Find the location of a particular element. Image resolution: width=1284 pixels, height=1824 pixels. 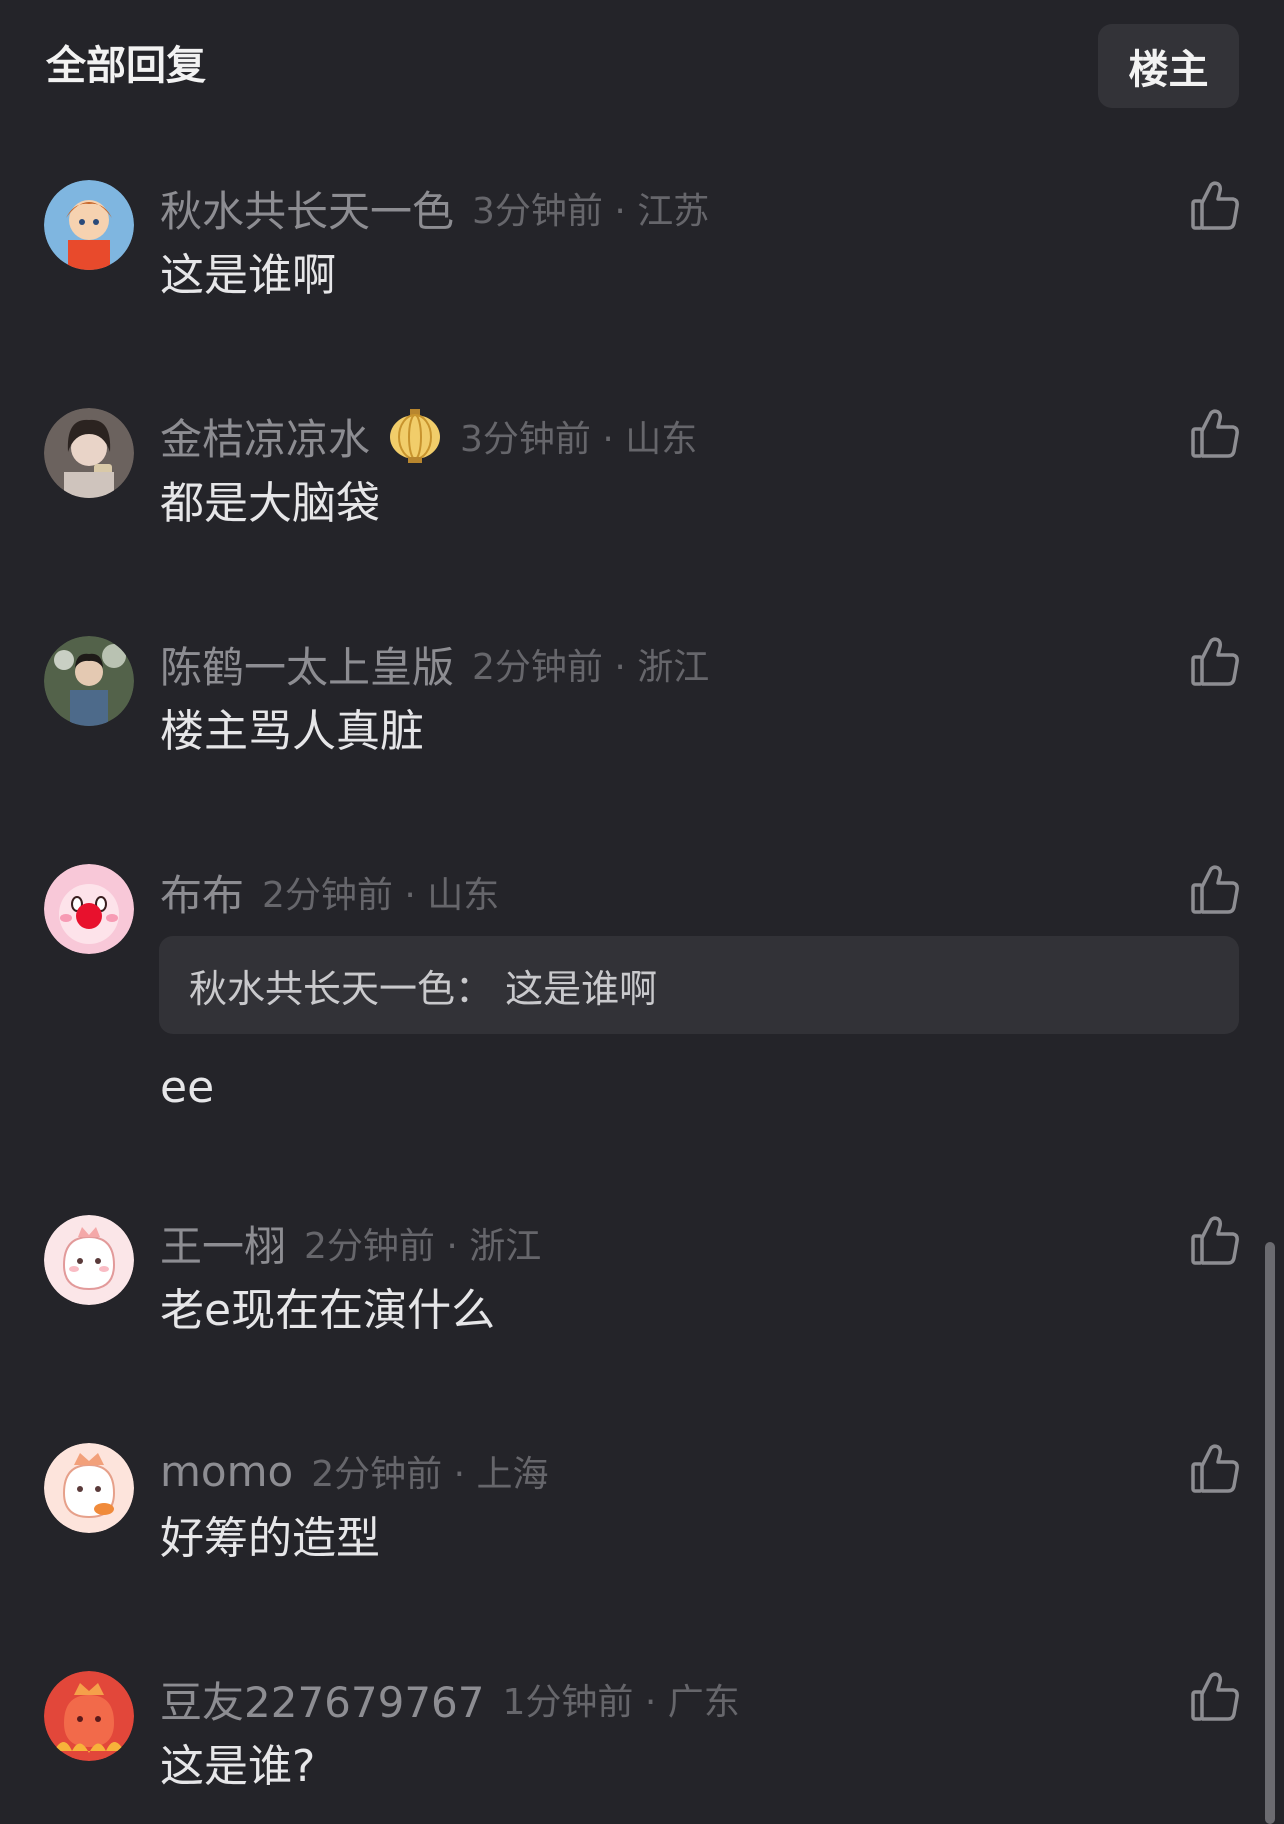

comment-meta: 秋水共长天一色 3分钟前 · 江苏 is located at coordinates (434, 208).